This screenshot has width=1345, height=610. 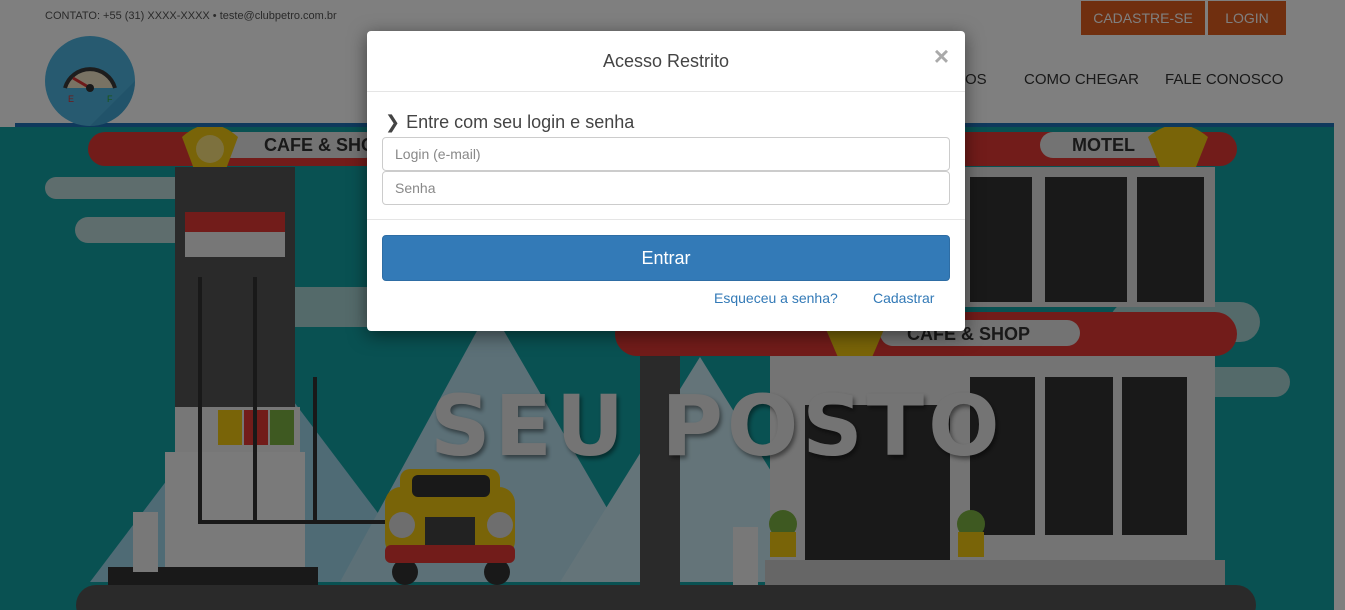 What do you see at coordinates (393, 122) in the screenshot?
I see `chevron-right-icon: ❯` at bounding box center [393, 122].